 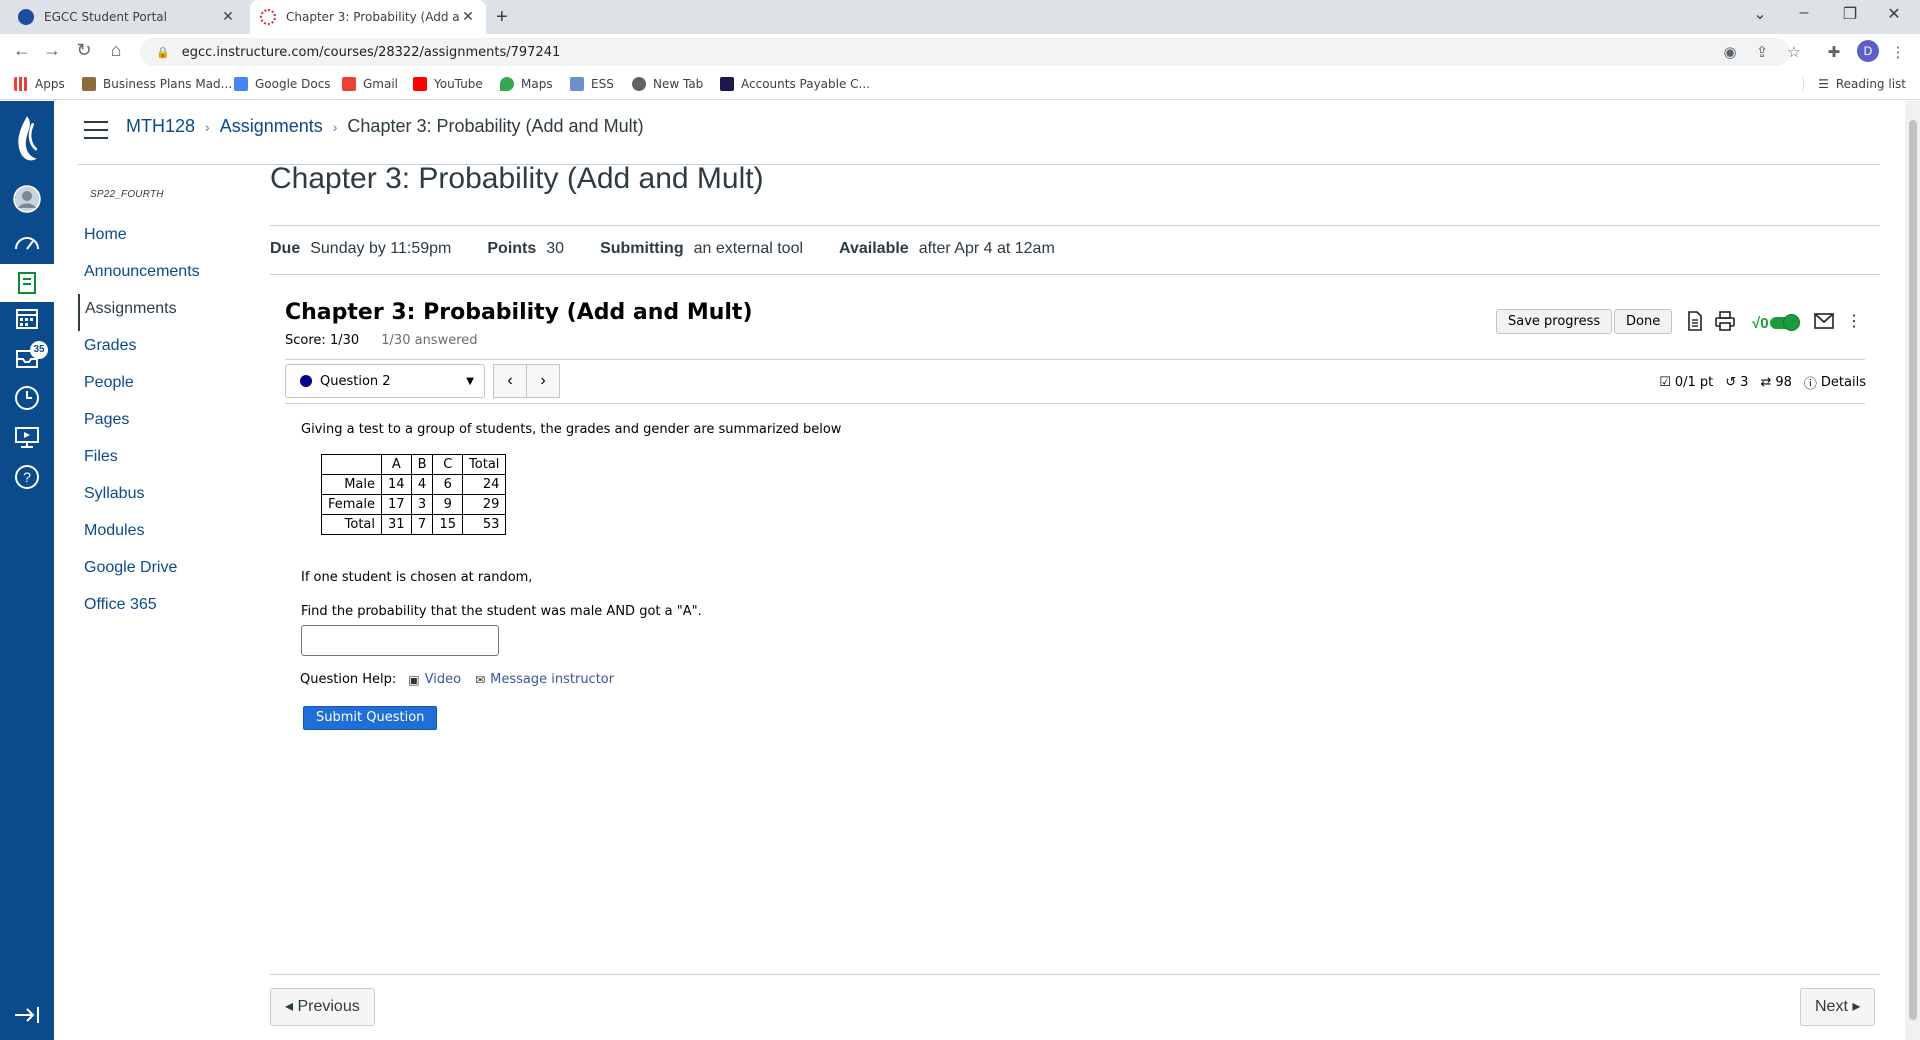 What do you see at coordinates (1810, 382) in the screenshot?
I see `info-icon: ⓘ` at bounding box center [1810, 382].